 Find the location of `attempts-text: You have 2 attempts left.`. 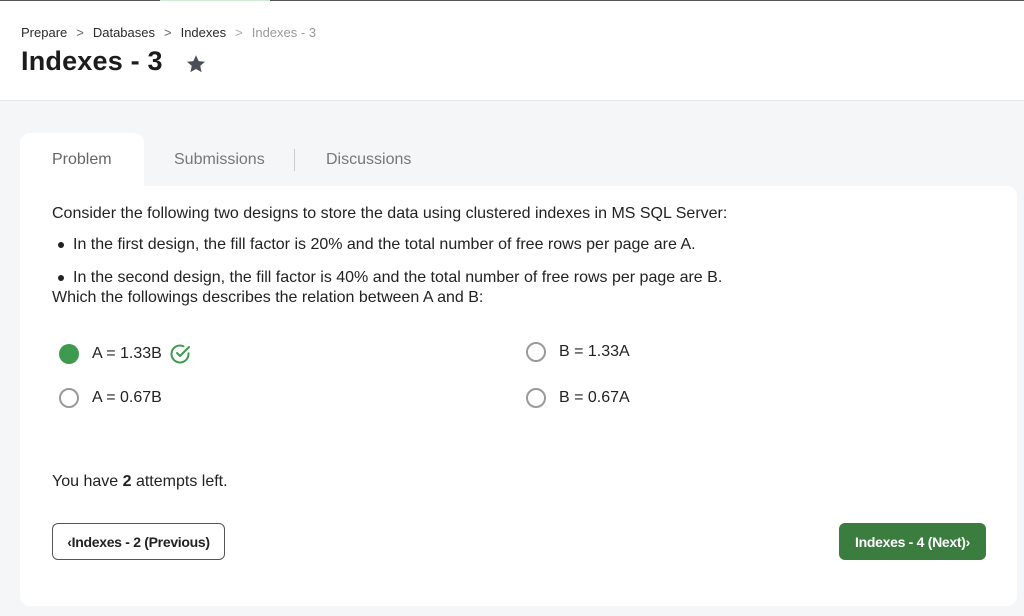

attempts-text: You have 2 attempts left. is located at coordinates (140, 482).